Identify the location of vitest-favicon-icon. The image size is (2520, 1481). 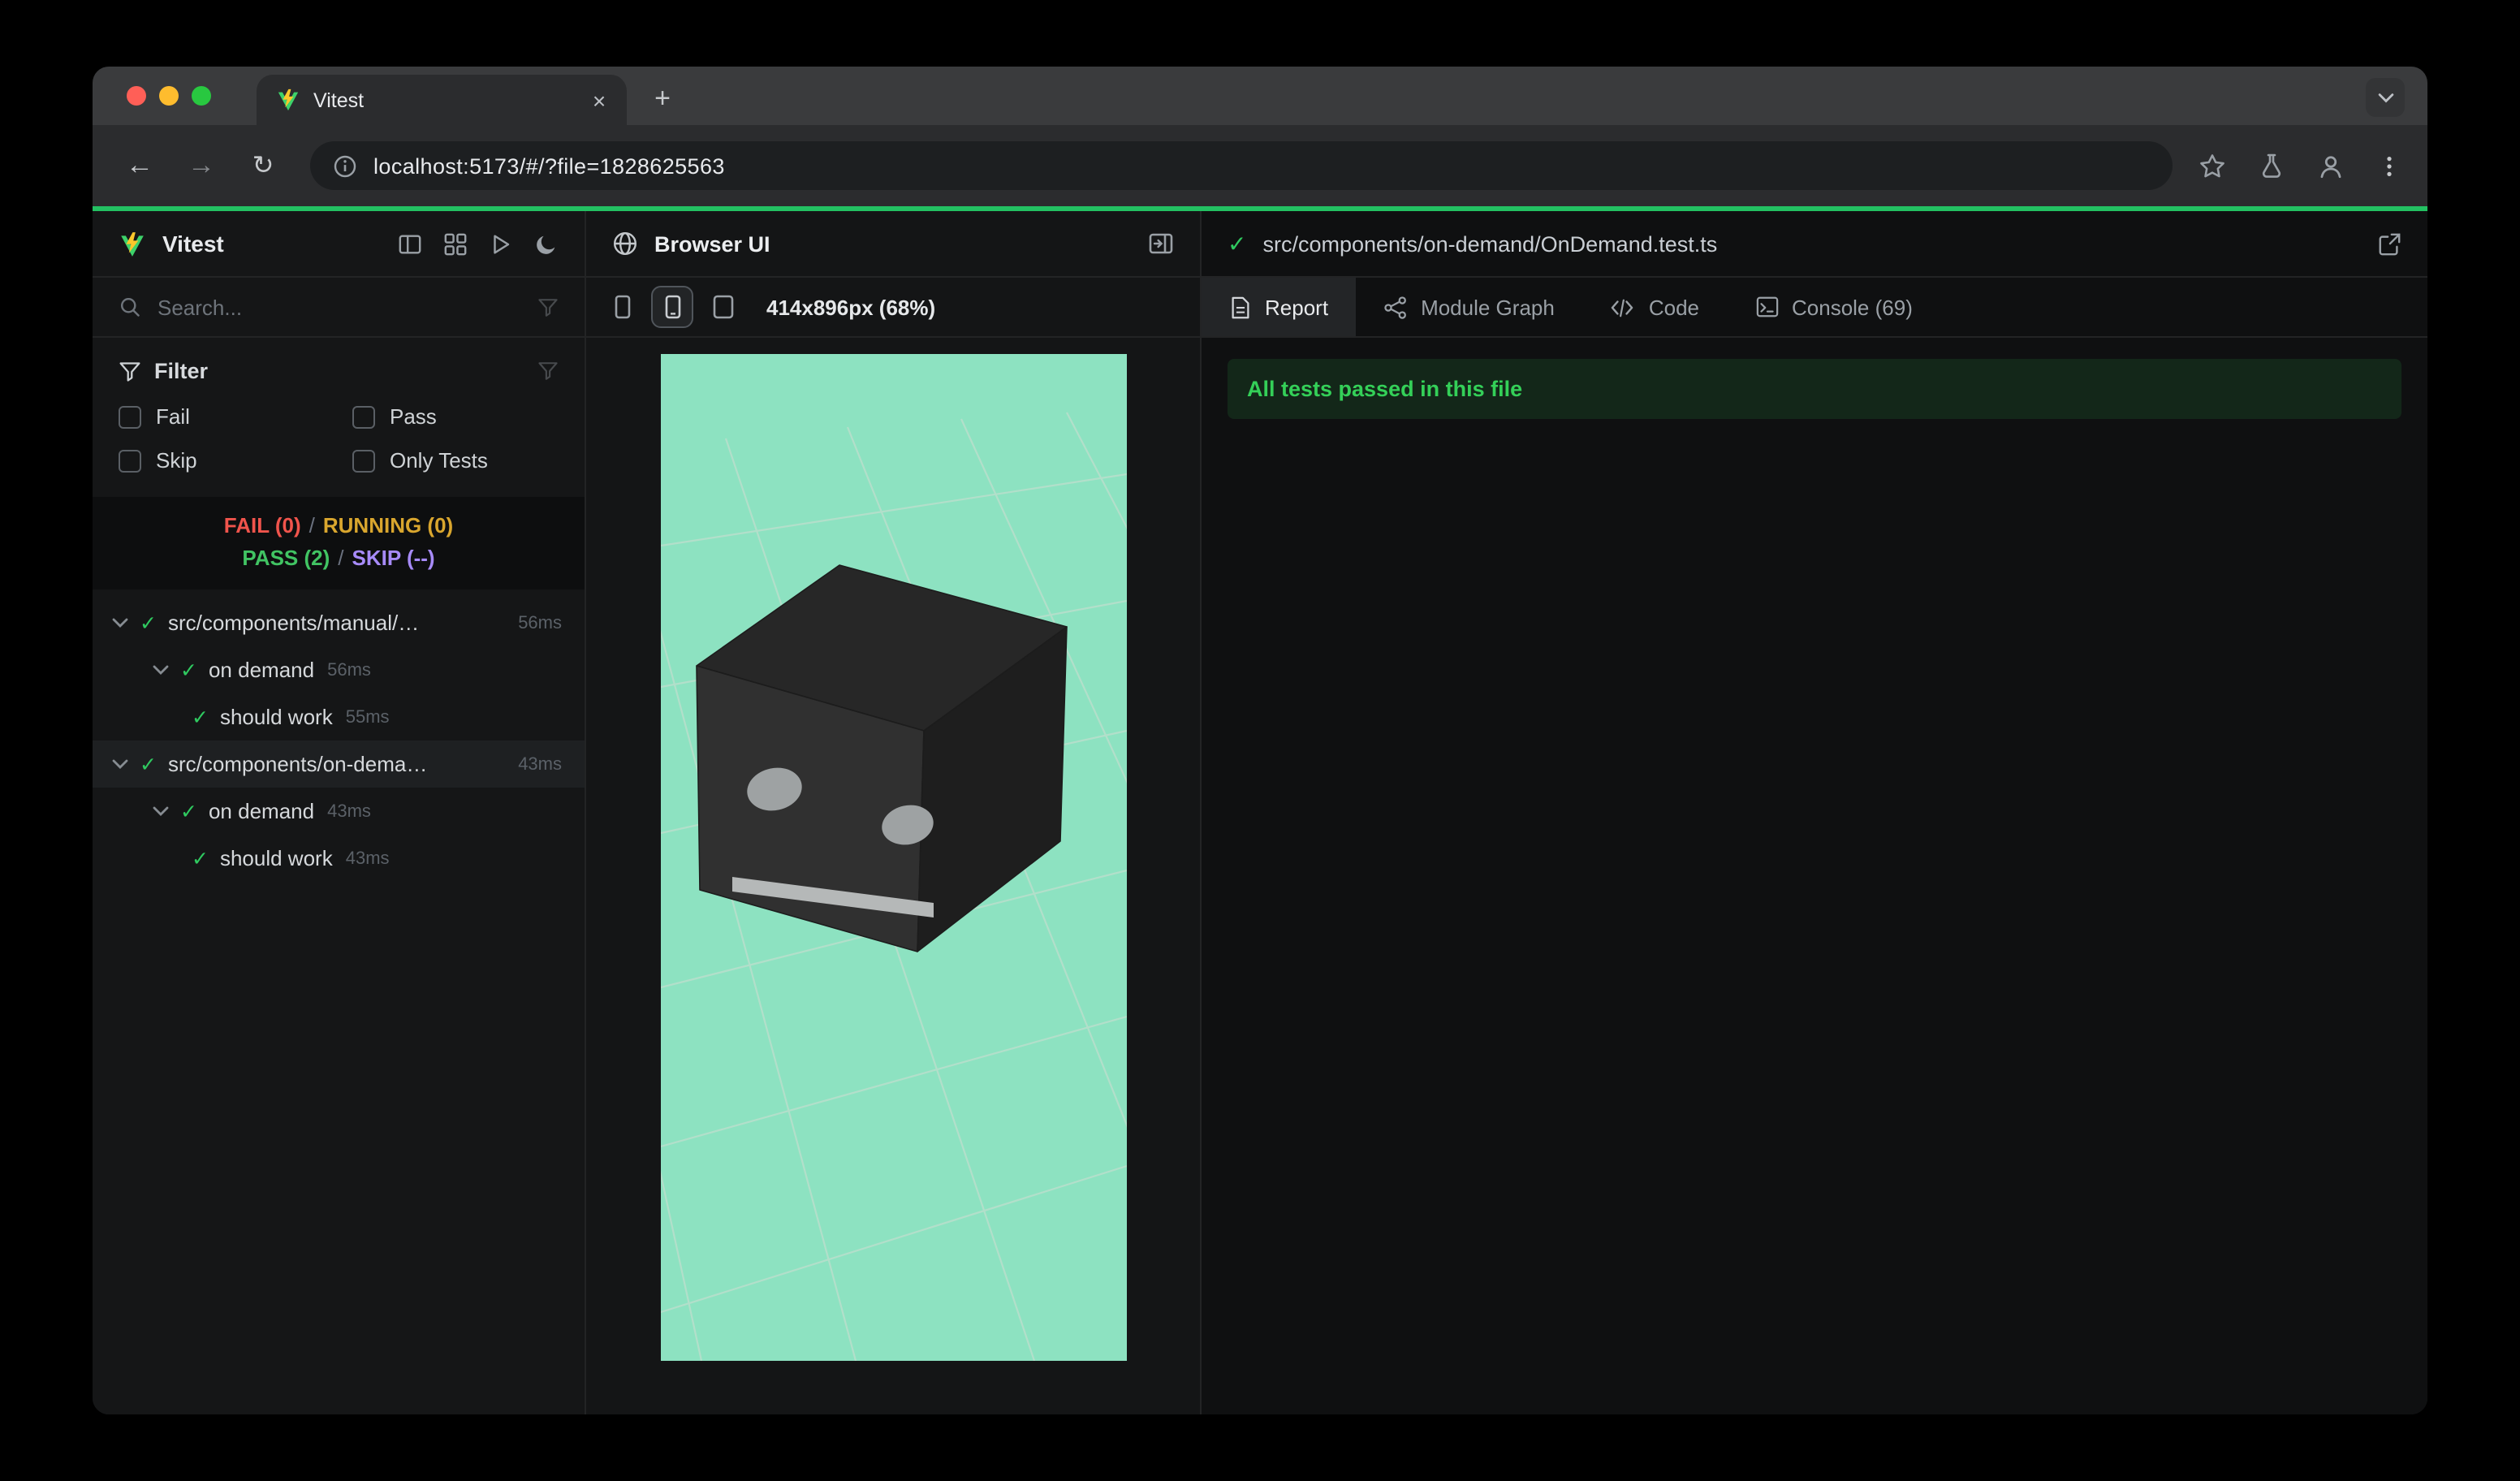
(288, 100).